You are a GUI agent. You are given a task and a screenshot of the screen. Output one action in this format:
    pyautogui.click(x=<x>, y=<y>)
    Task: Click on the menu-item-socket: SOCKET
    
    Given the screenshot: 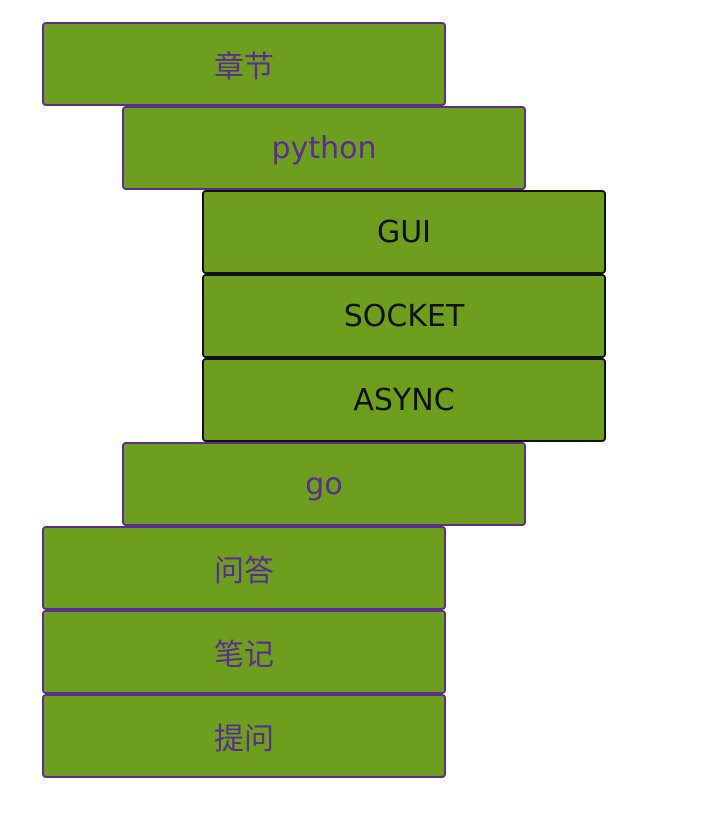 What is the action you would take?
    pyautogui.click(x=404, y=316)
    